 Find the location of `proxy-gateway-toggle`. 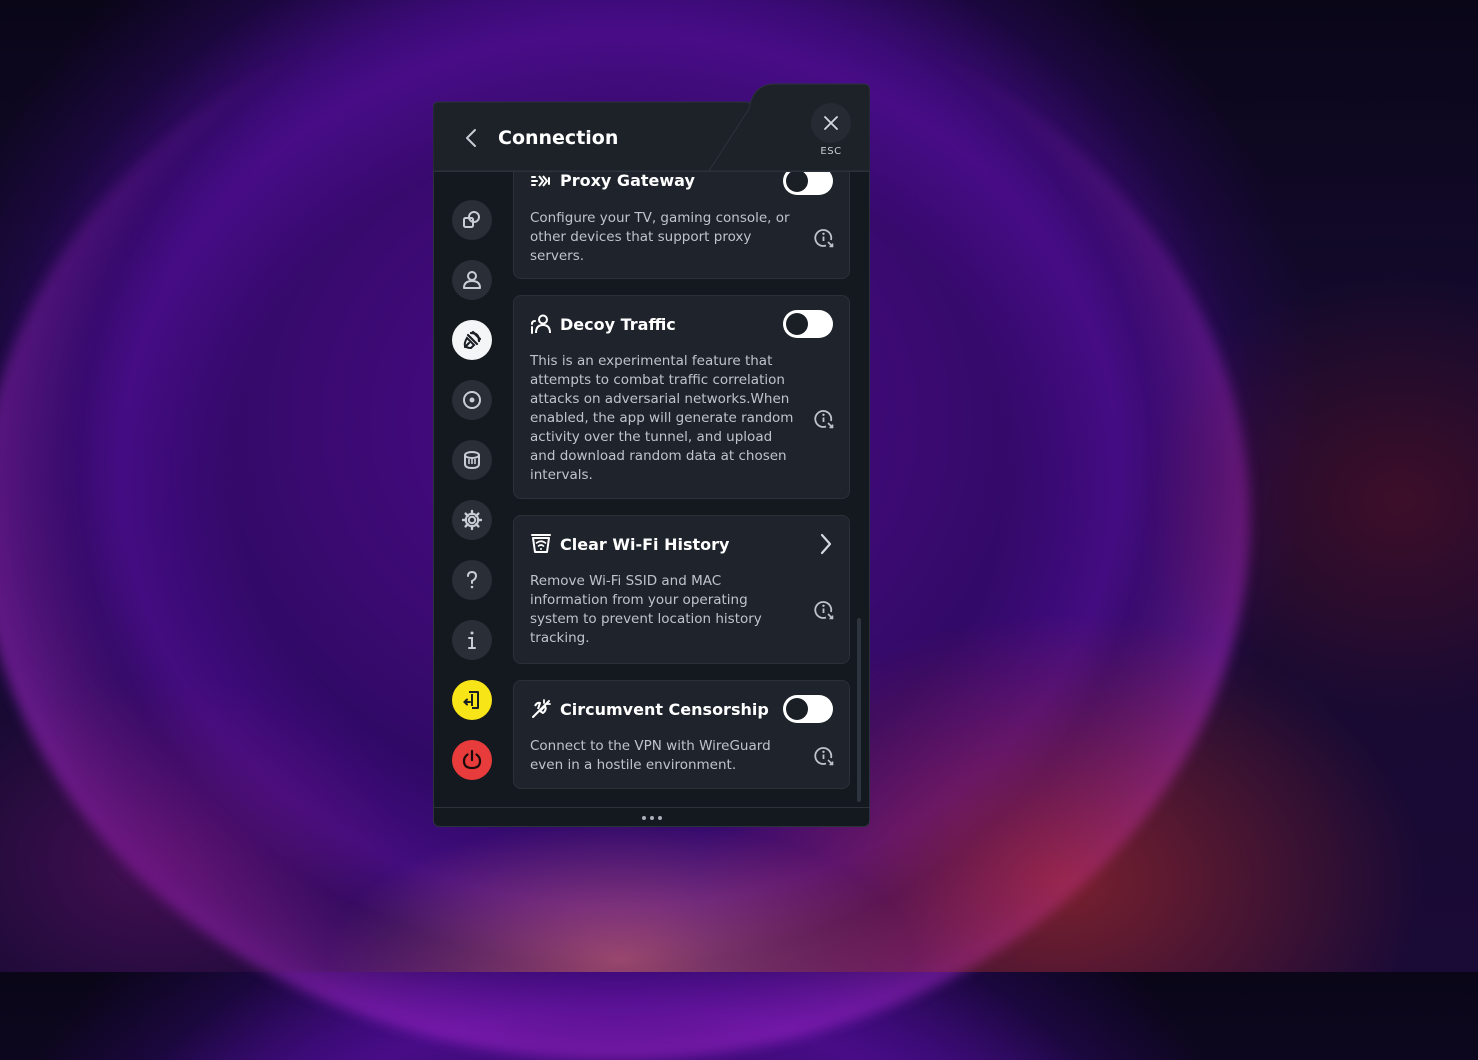

proxy-gateway-toggle is located at coordinates (808, 183).